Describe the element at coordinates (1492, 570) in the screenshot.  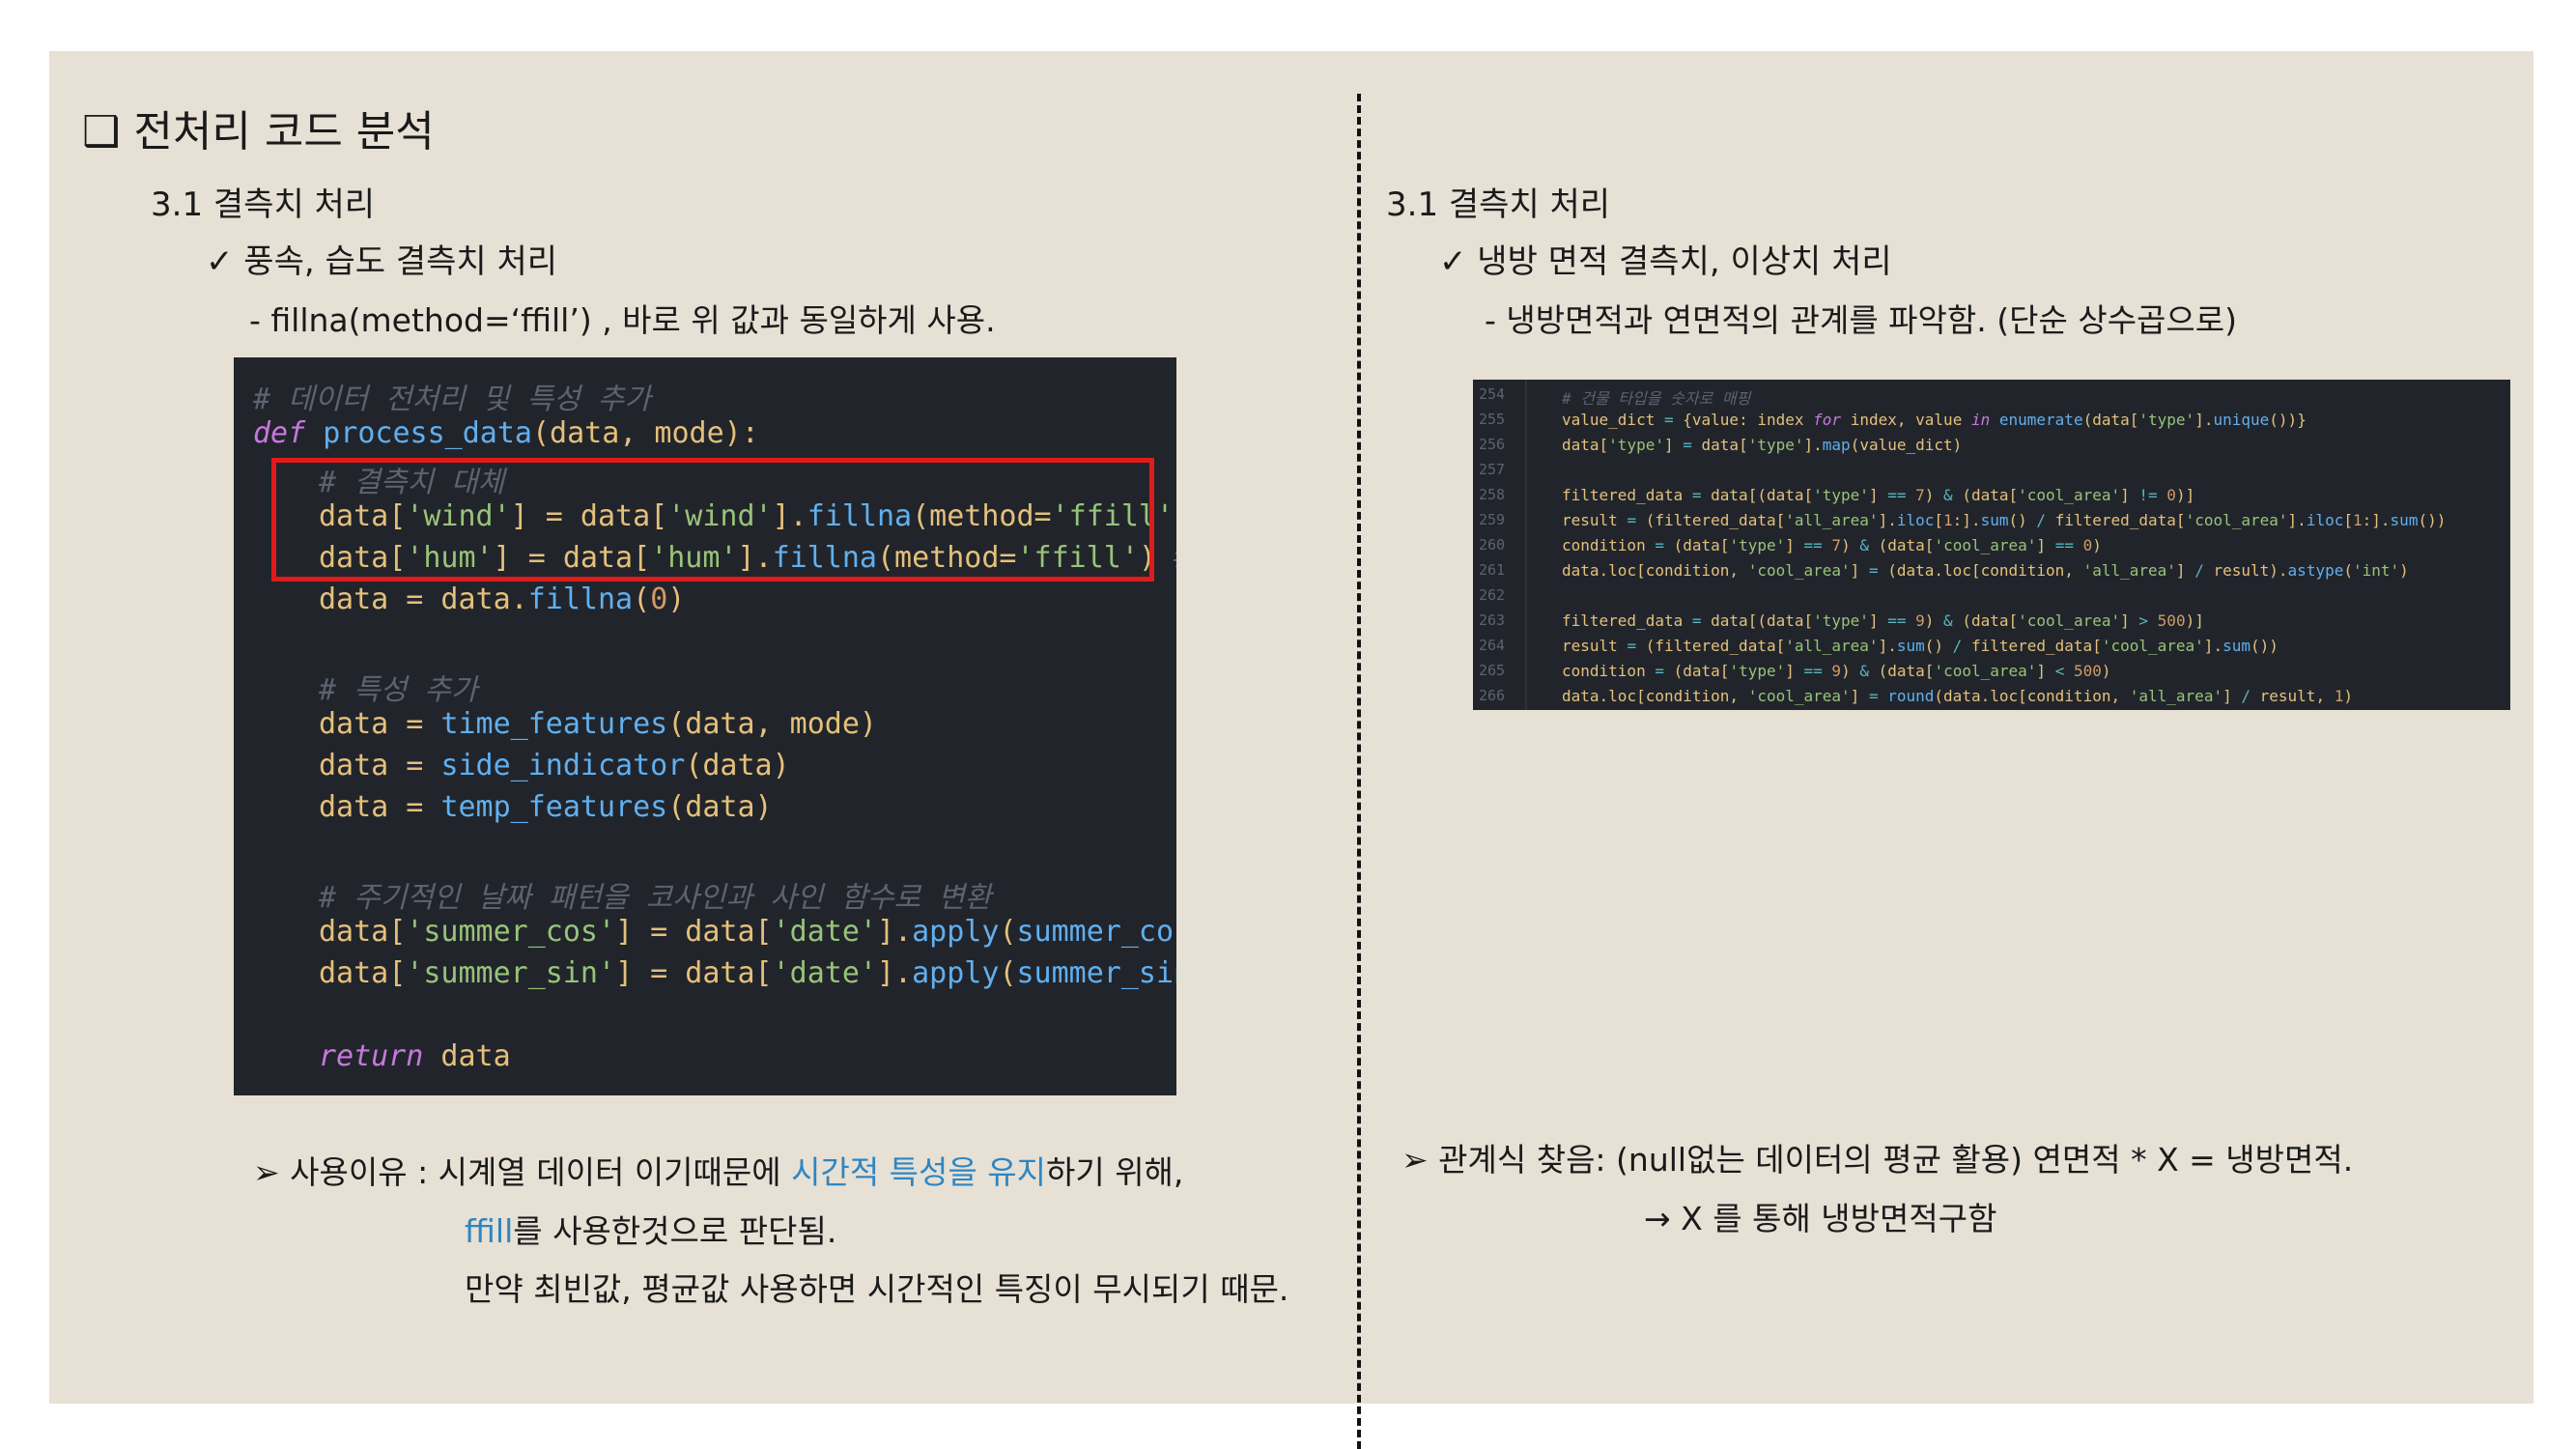
I see `line-number: 261` at that location.